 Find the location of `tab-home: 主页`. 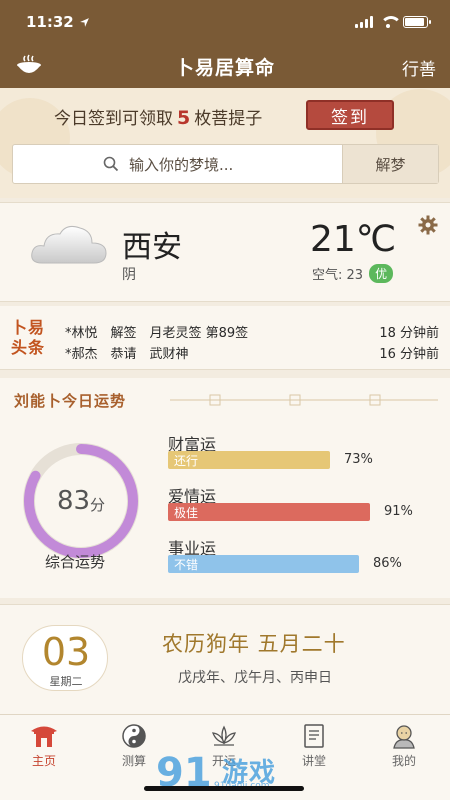

tab-home: 主页 is located at coordinates (44, 746).